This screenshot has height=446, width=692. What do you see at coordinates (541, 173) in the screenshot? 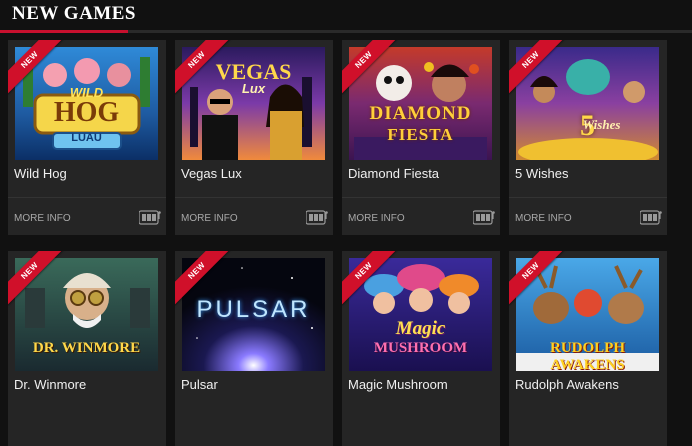
I see `game-title: 5 Wishes` at bounding box center [541, 173].